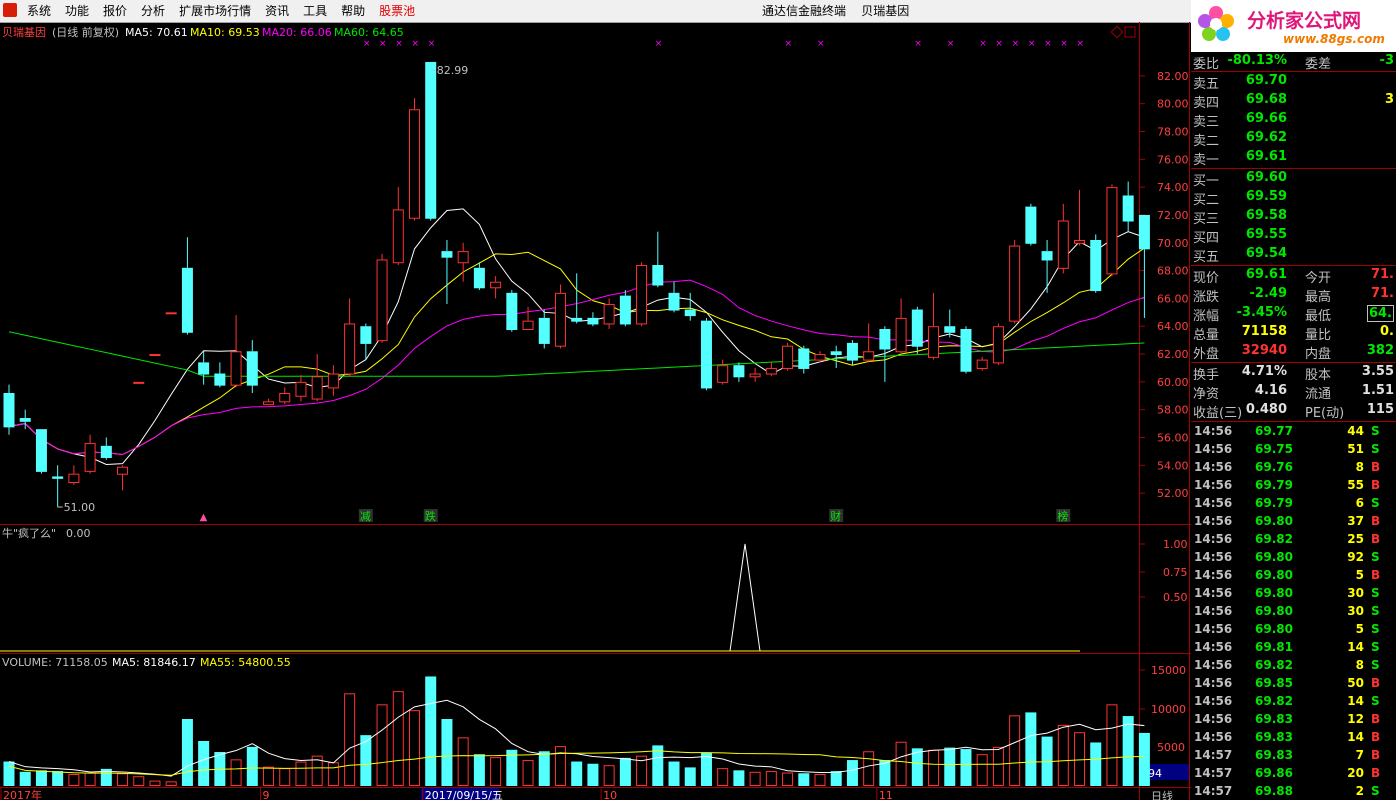  What do you see at coordinates (1171, 747) in the screenshot?
I see `vol-tick-3: 5000` at bounding box center [1171, 747].